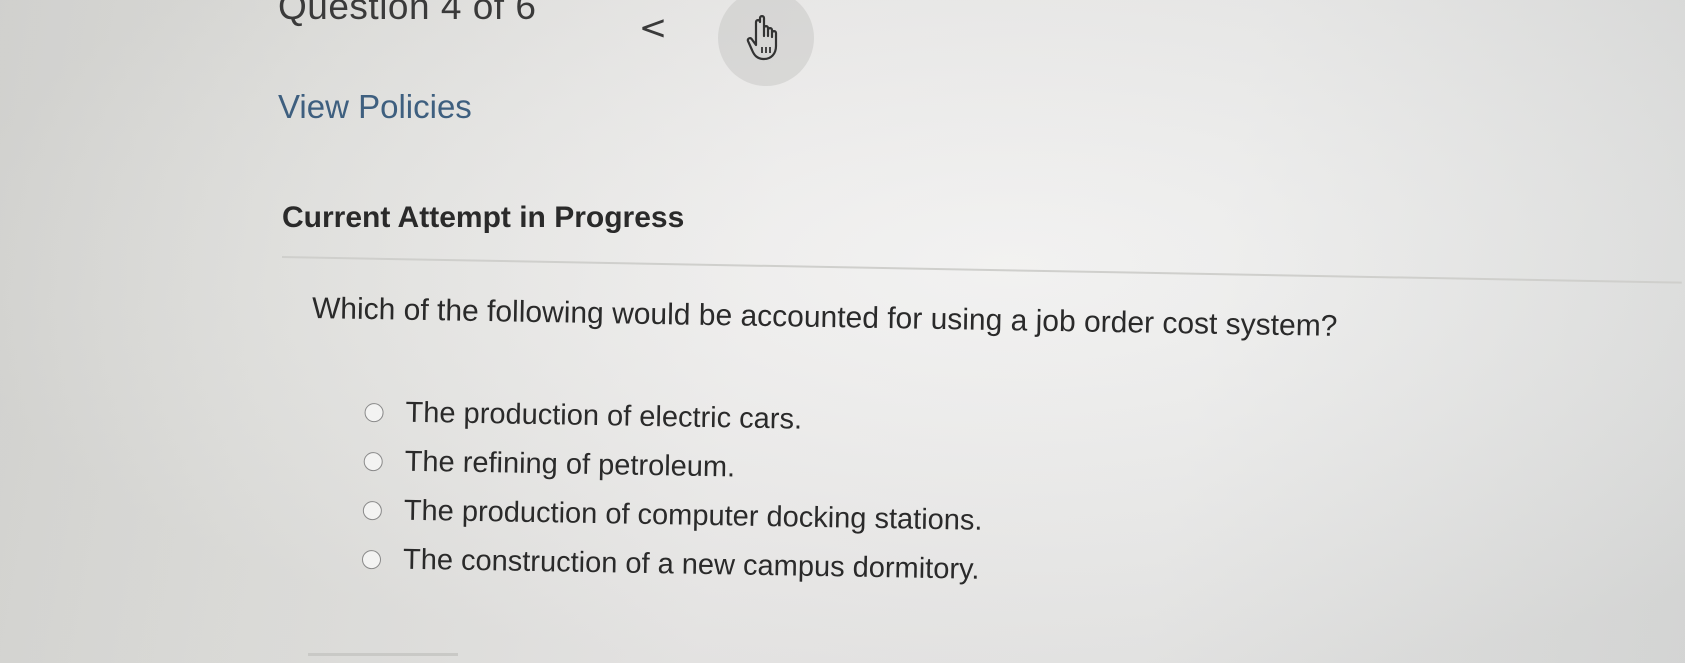  What do you see at coordinates (375, 107) in the screenshot?
I see `view-policies-link: View Policies` at bounding box center [375, 107].